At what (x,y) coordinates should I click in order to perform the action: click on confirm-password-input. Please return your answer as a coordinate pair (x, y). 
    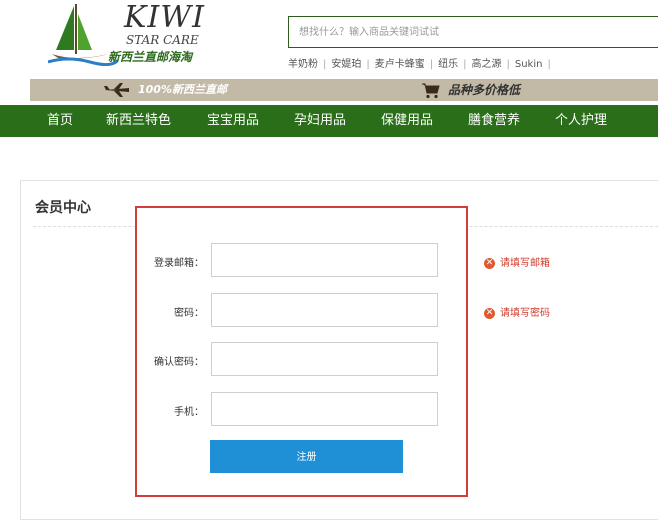
    Looking at the image, I should click on (326, 360).